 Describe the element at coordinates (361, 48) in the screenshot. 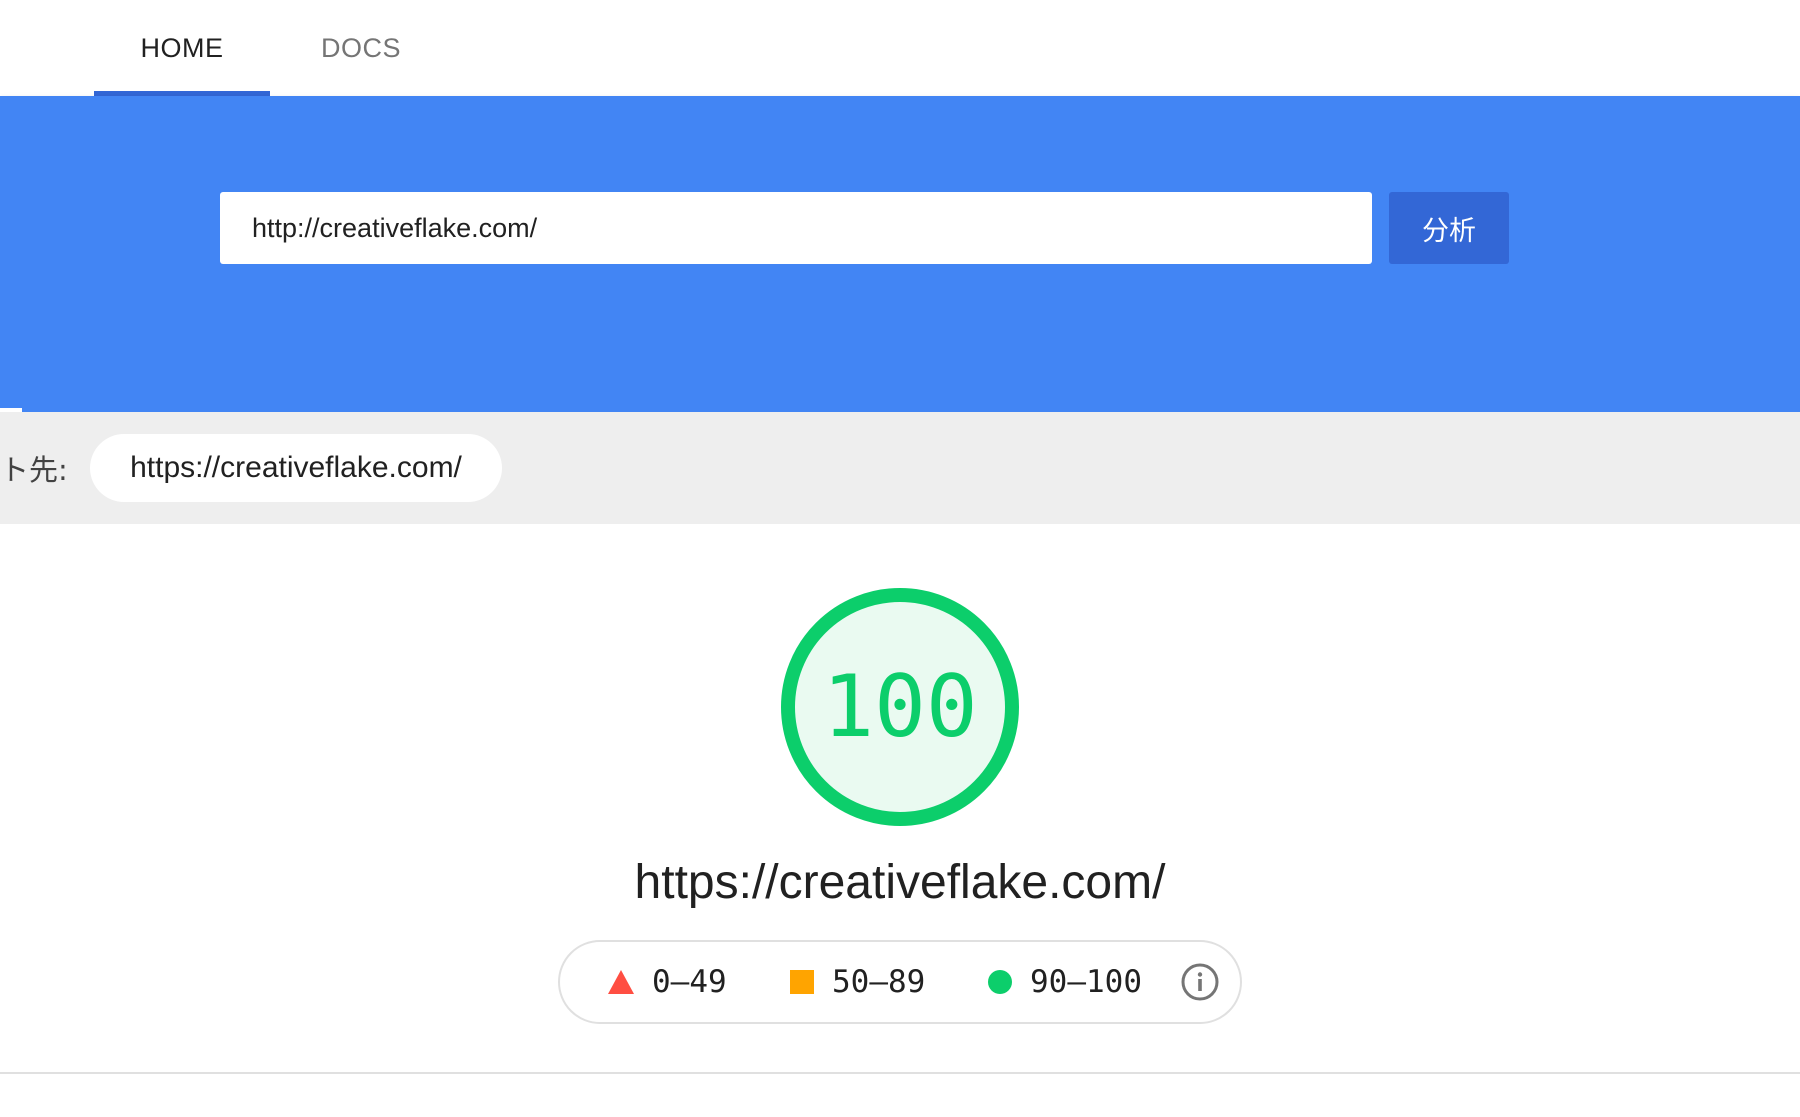

I see `tab-docs: DOCS` at that location.